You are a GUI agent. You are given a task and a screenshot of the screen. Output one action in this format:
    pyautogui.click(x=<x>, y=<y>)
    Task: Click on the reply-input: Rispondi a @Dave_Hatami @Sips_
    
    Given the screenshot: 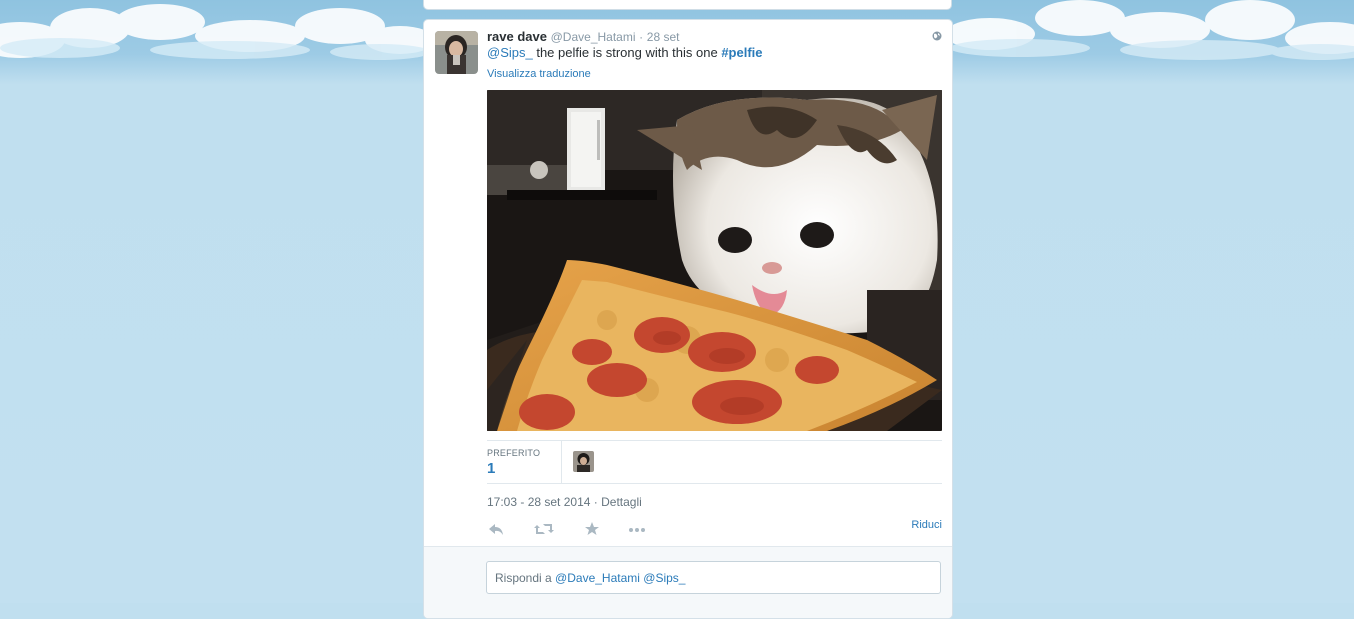 What is the action you would take?
    pyautogui.click(x=713, y=577)
    